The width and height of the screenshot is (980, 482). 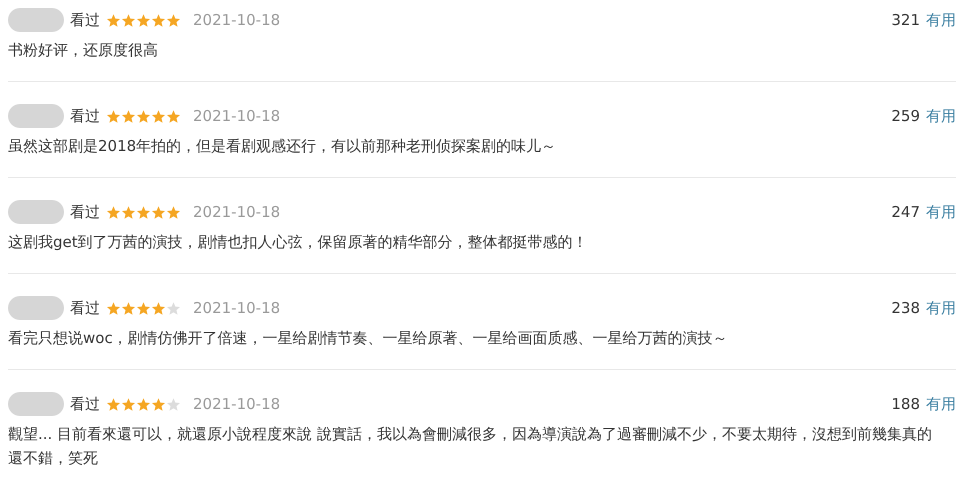 I want to click on vote-count: 188, so click(x=905, y=404).